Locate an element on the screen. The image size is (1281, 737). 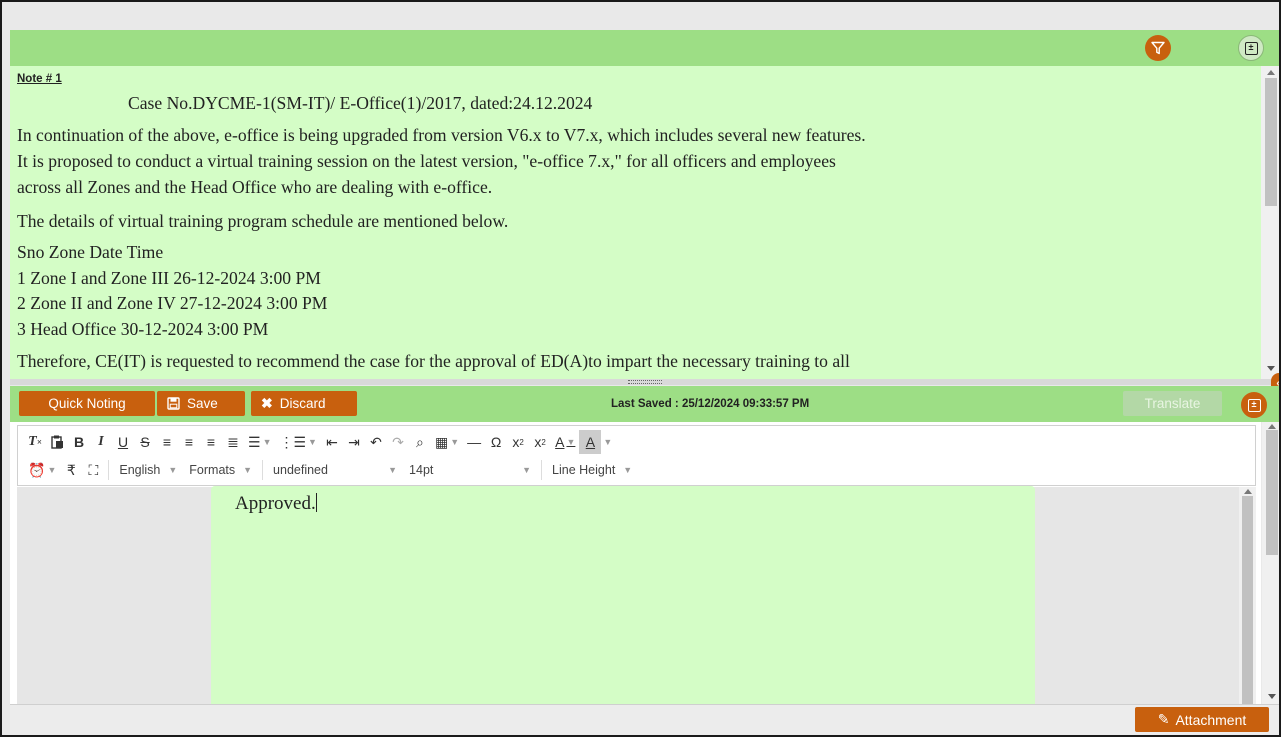
redo-icon: ↷ is located at coordinates (398, 442).